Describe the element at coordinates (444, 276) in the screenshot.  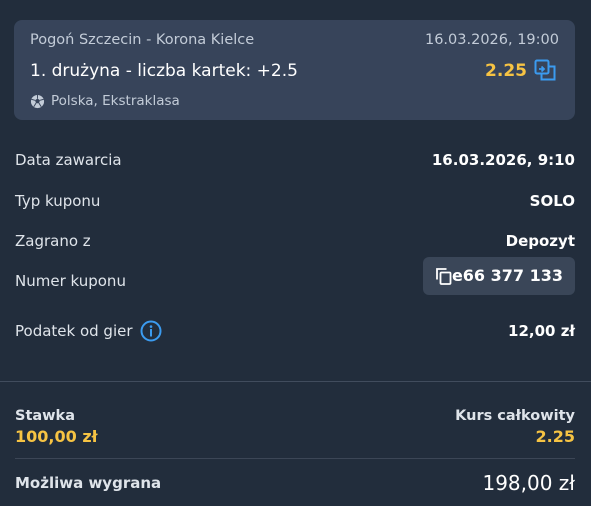
I see `copy-icon` at that location.